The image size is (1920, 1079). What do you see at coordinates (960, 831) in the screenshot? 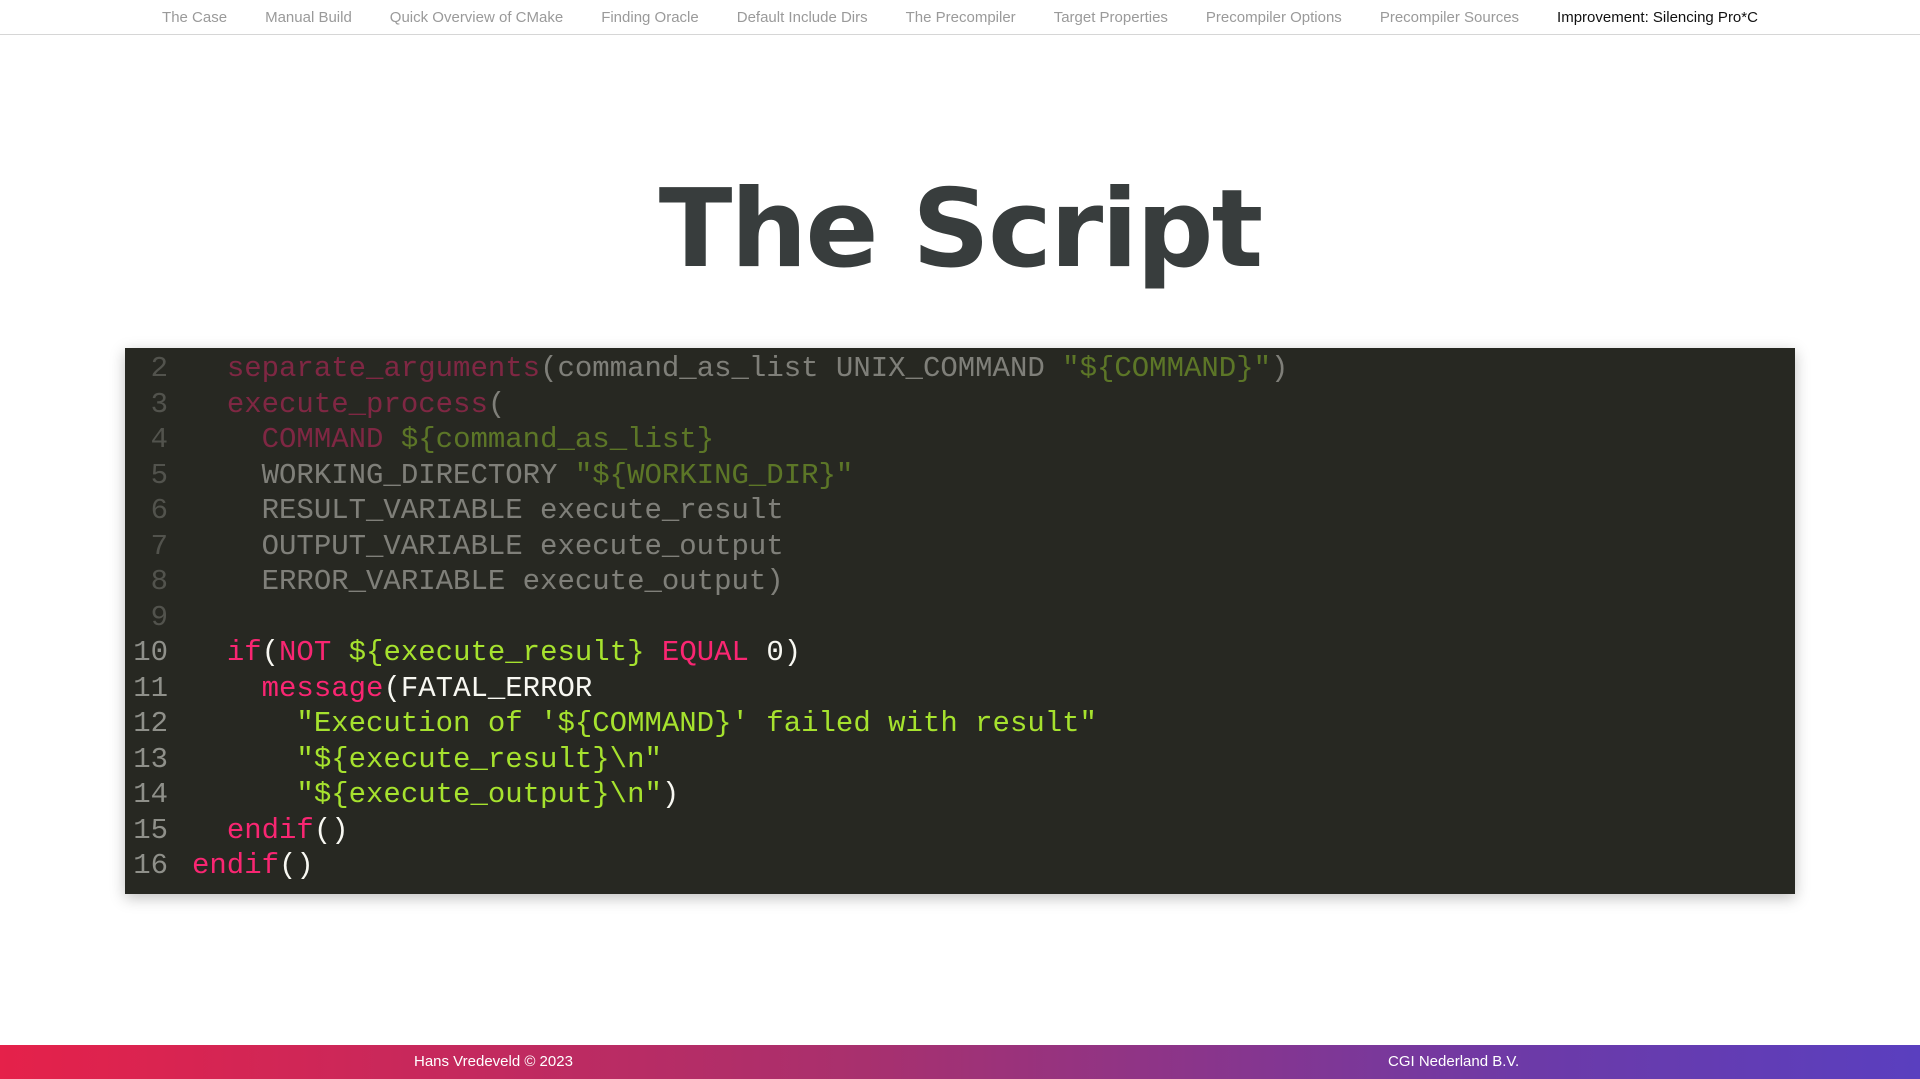
I see `code-line: 15 endif()` at bounding box center [960, 831].